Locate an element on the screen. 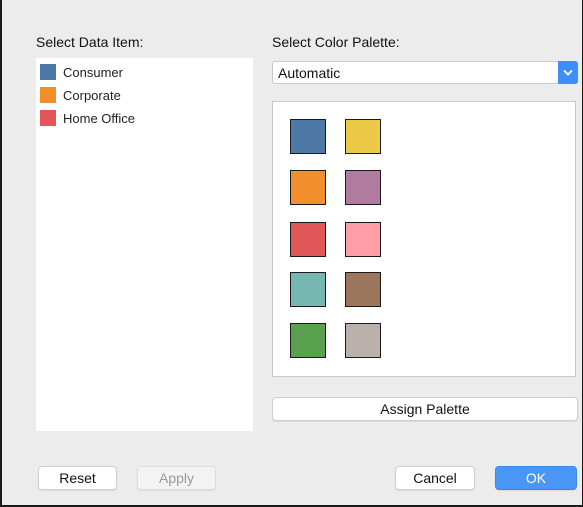 This screenshot has width=583, height=507. palette-swatch-orange is located at coordinates (308, 187).